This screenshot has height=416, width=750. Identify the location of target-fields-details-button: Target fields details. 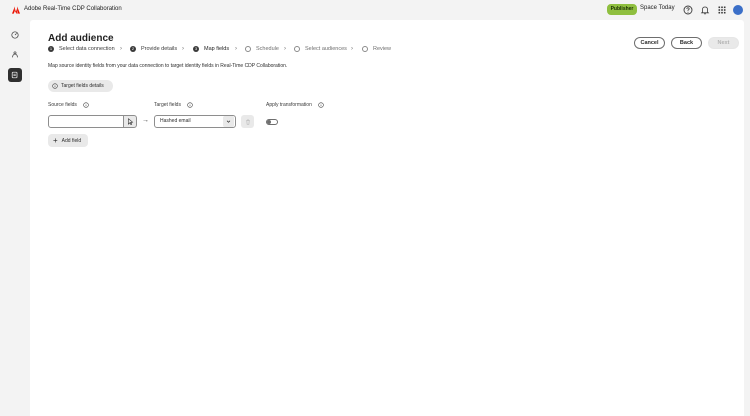
(80, 86).